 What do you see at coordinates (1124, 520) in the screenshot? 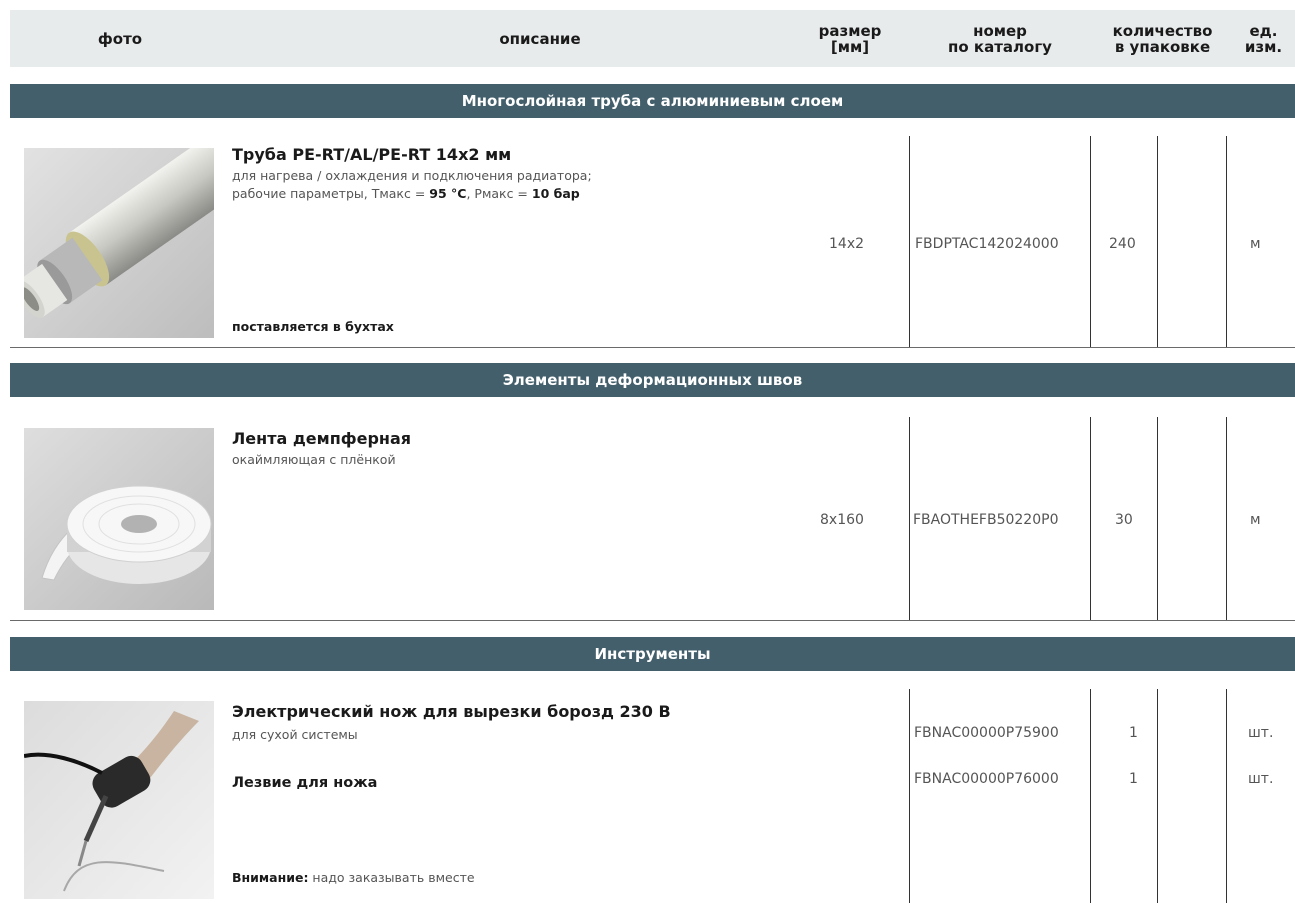
I see `qty-cell: 30` at bounding box center [1124, 520].